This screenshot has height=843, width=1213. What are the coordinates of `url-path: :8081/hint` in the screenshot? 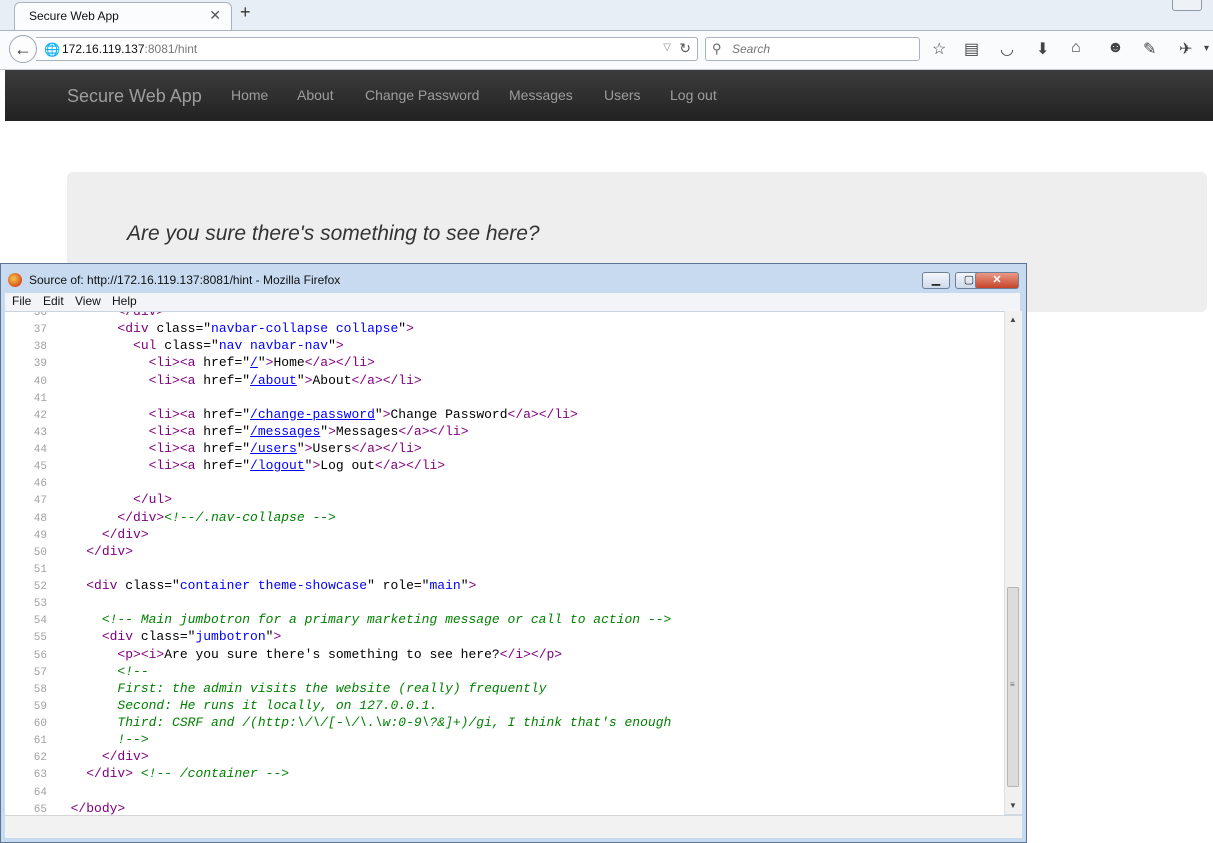 It's located at (171, 49).